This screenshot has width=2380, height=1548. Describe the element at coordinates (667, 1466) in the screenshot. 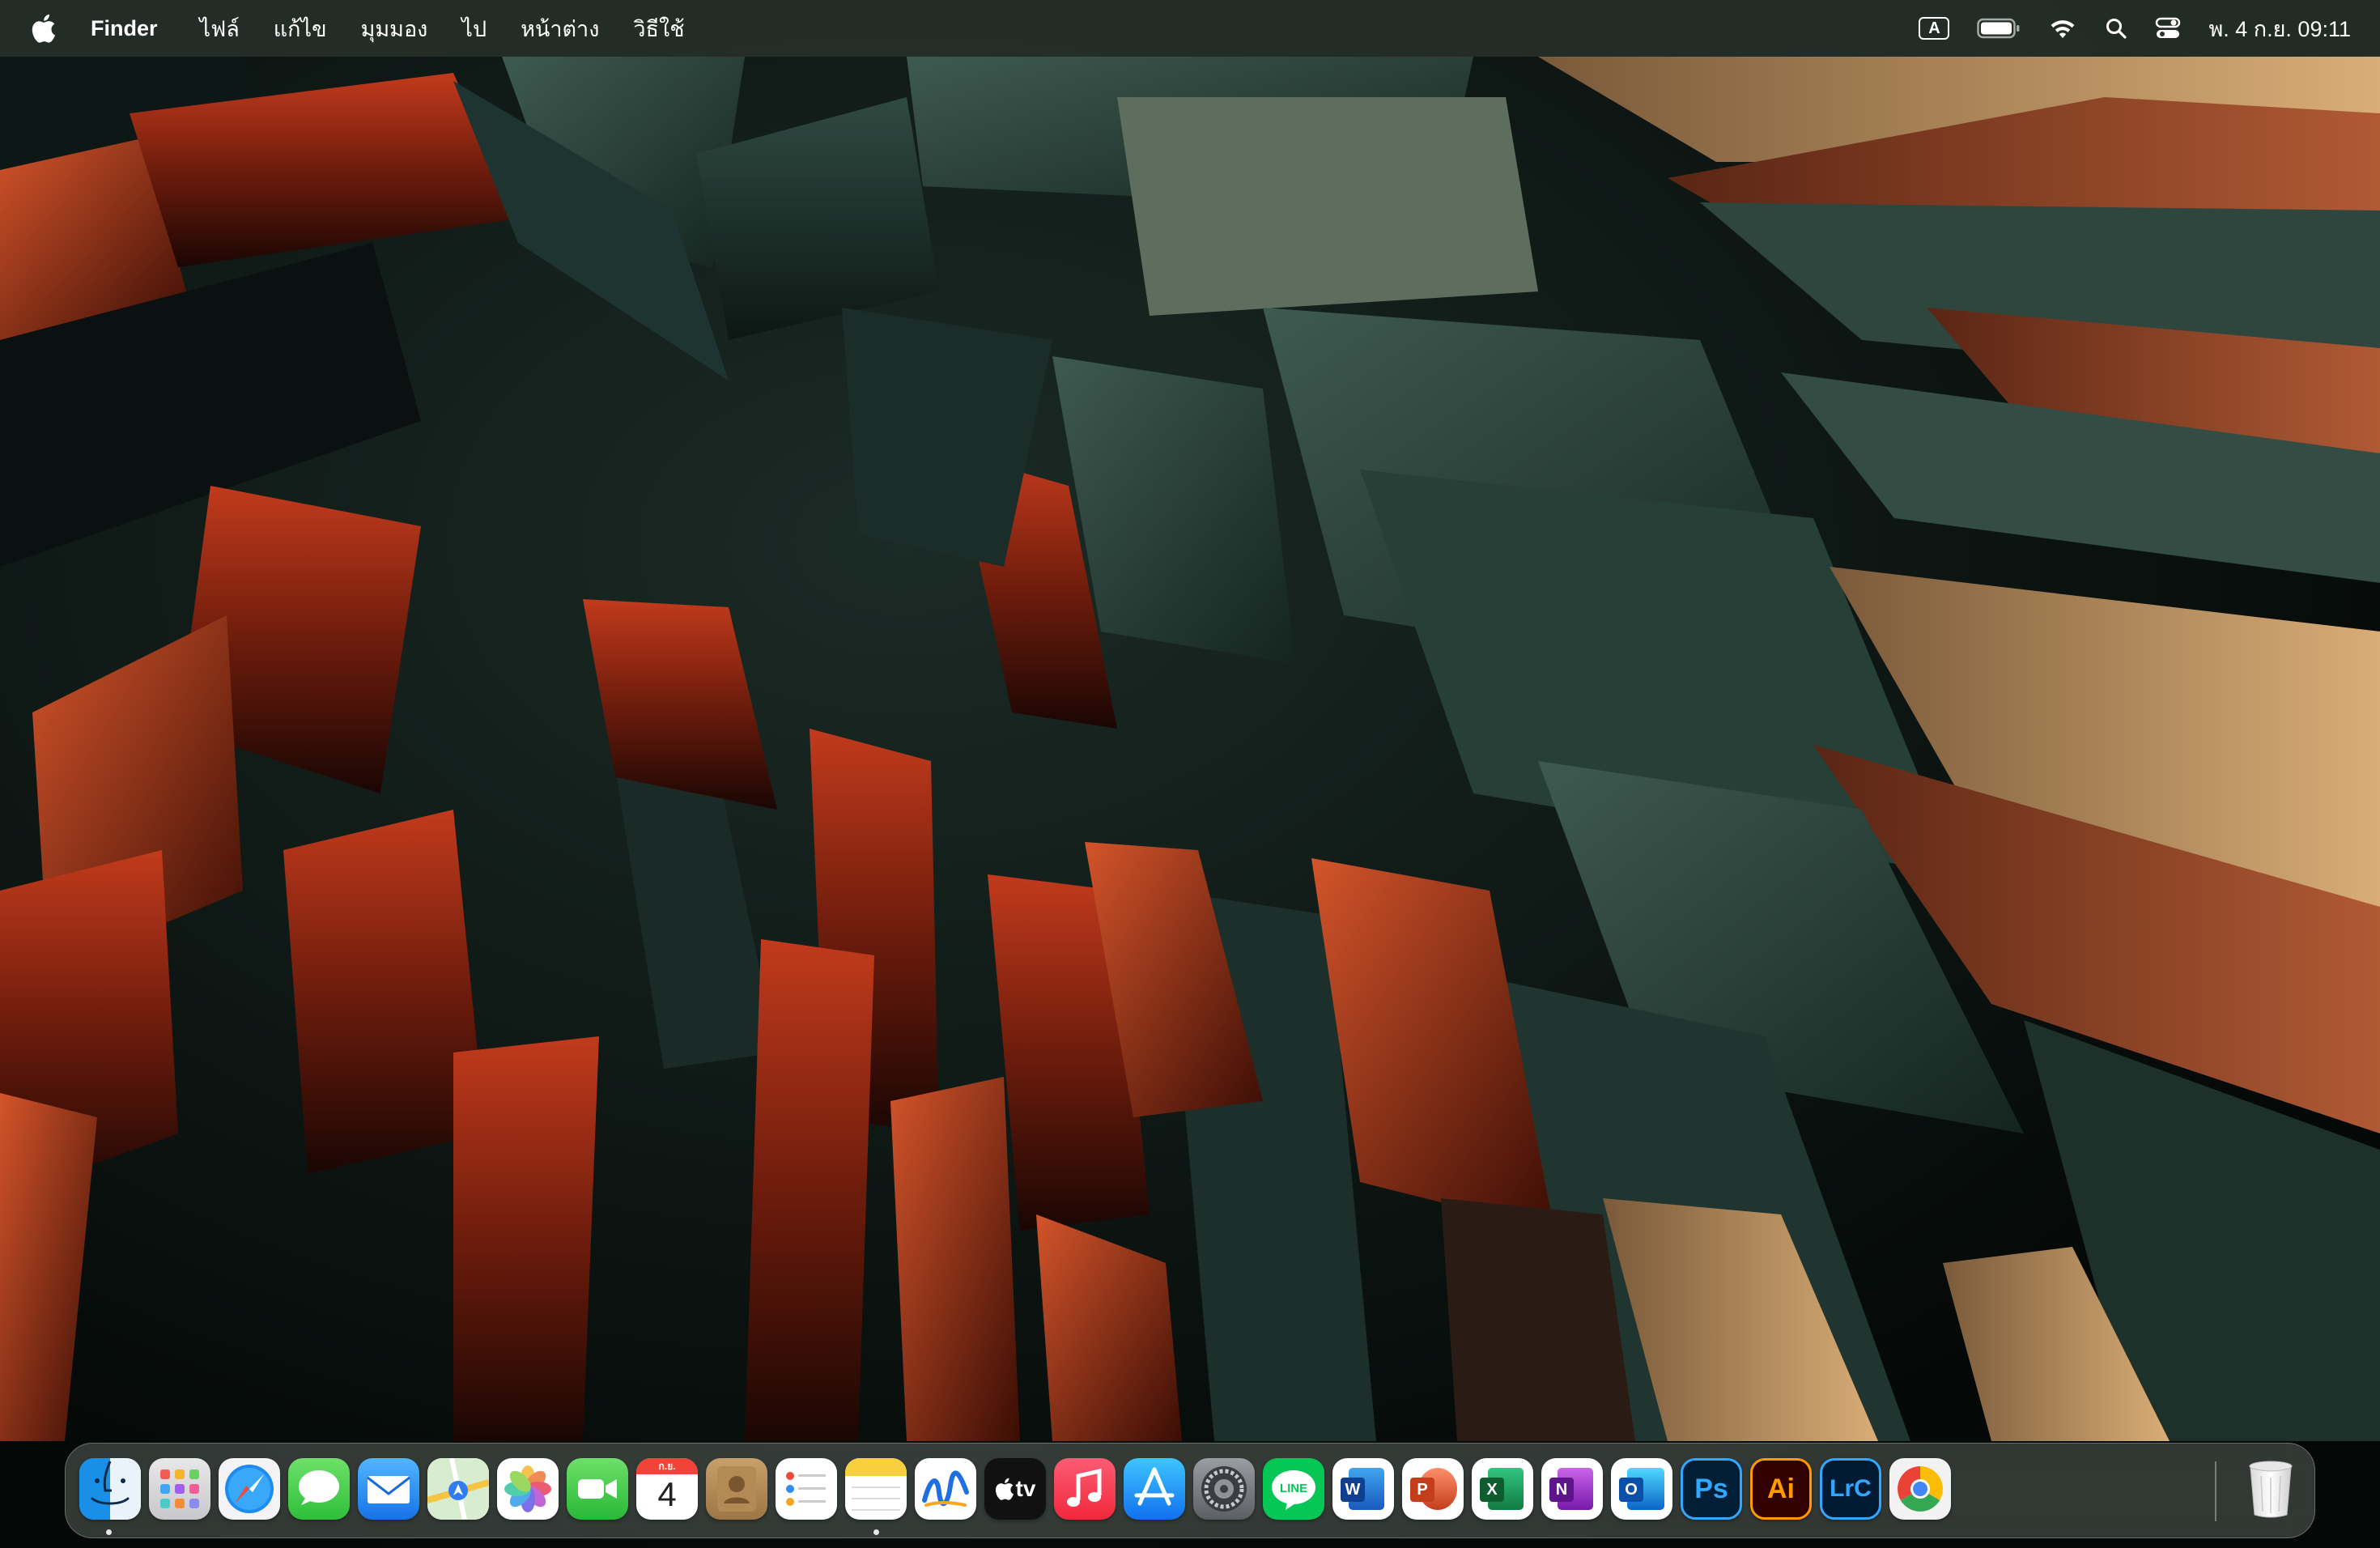

I see `calendar-month: ก.ย.` at that location.